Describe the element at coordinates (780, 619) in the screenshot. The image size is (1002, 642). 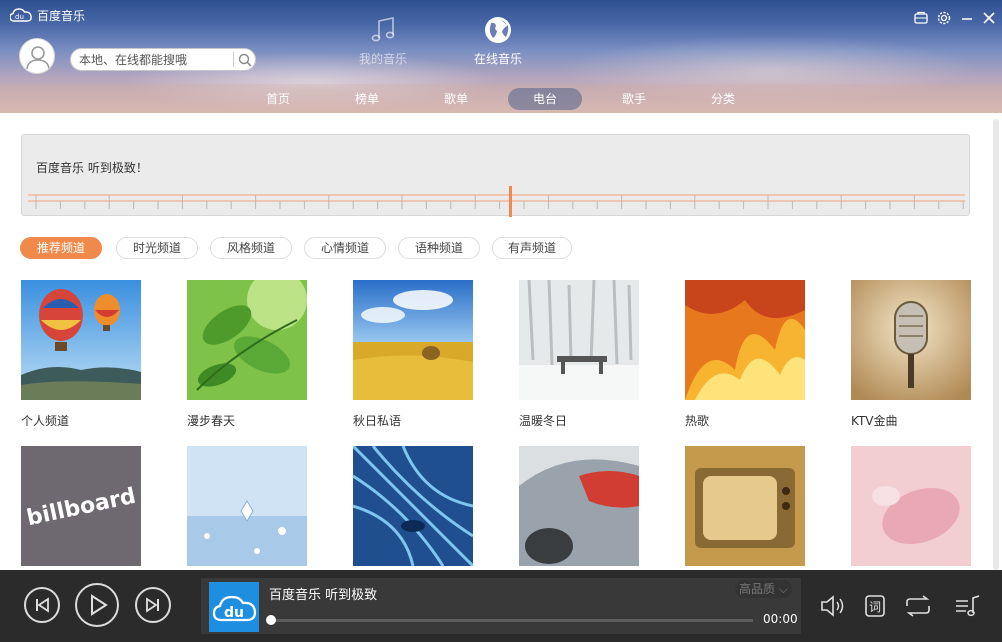
I see `play-time: 00:00` at that location.